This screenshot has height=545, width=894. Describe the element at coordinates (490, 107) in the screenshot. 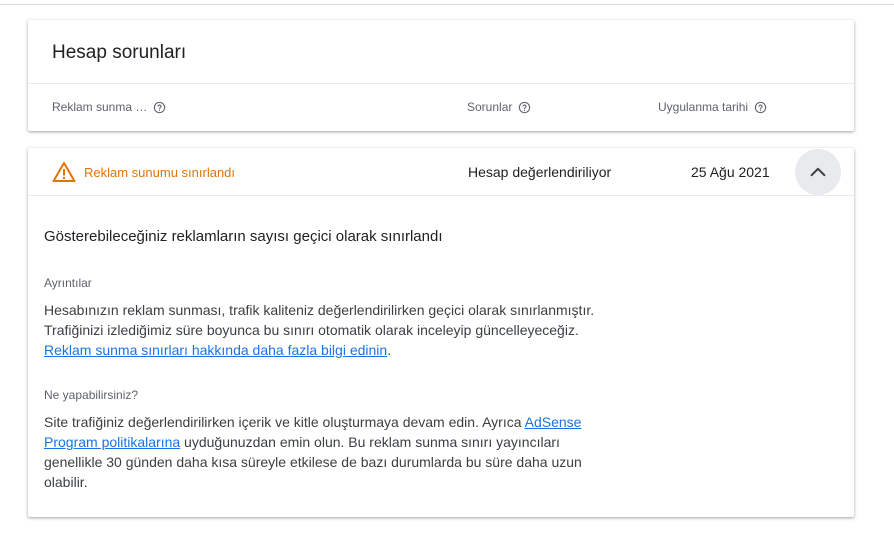

I see `column-header-label: Sorunlar` at that location.